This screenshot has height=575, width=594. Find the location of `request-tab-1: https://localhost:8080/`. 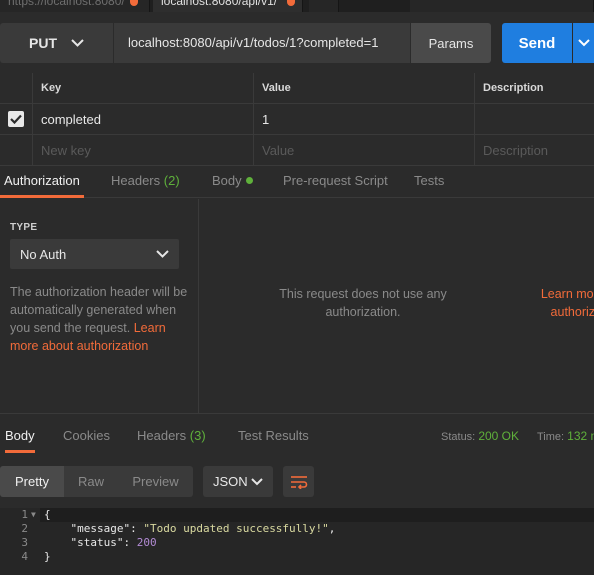

request-tab-1: https://localhost:8080/ is located at coordinates (75, 6).